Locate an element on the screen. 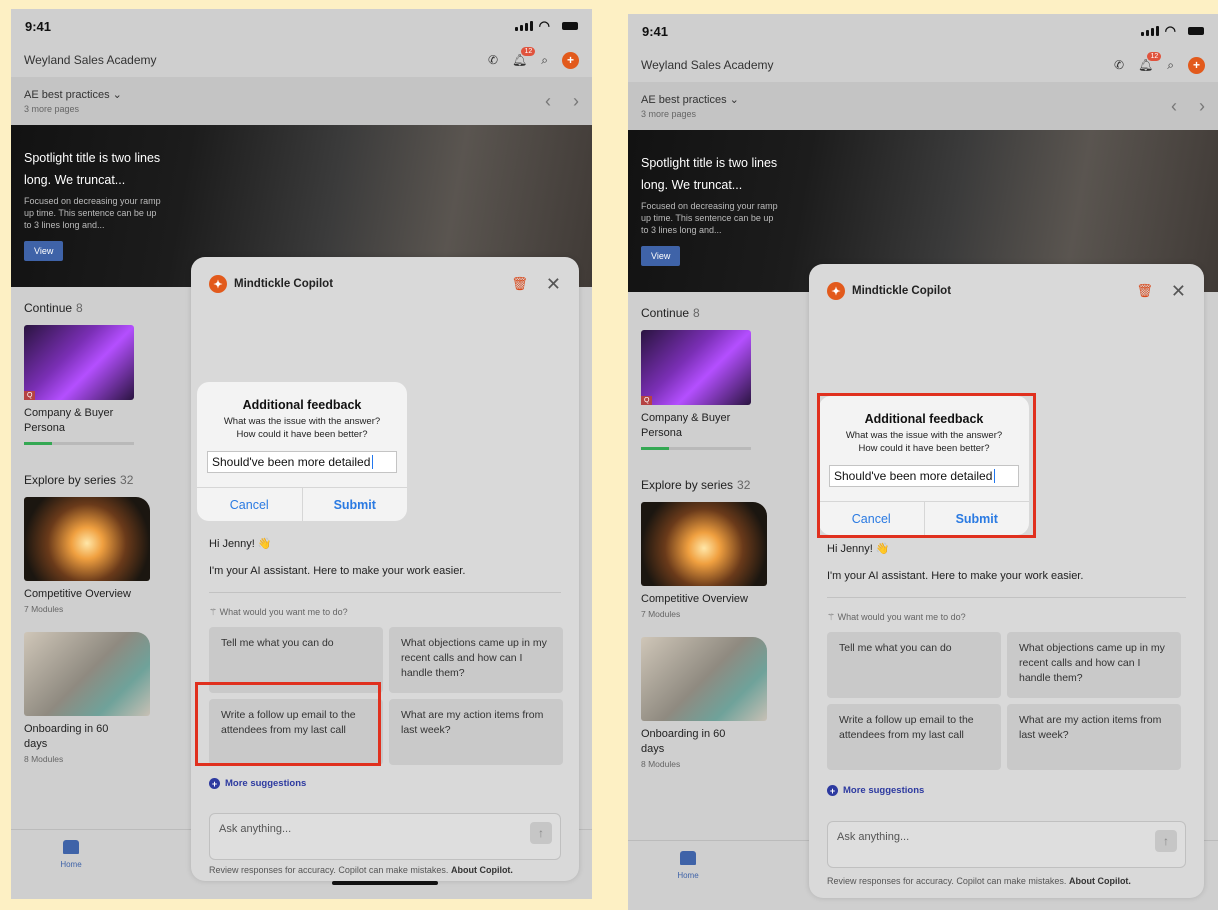  home-indicator is located at coordinates (385, 883).